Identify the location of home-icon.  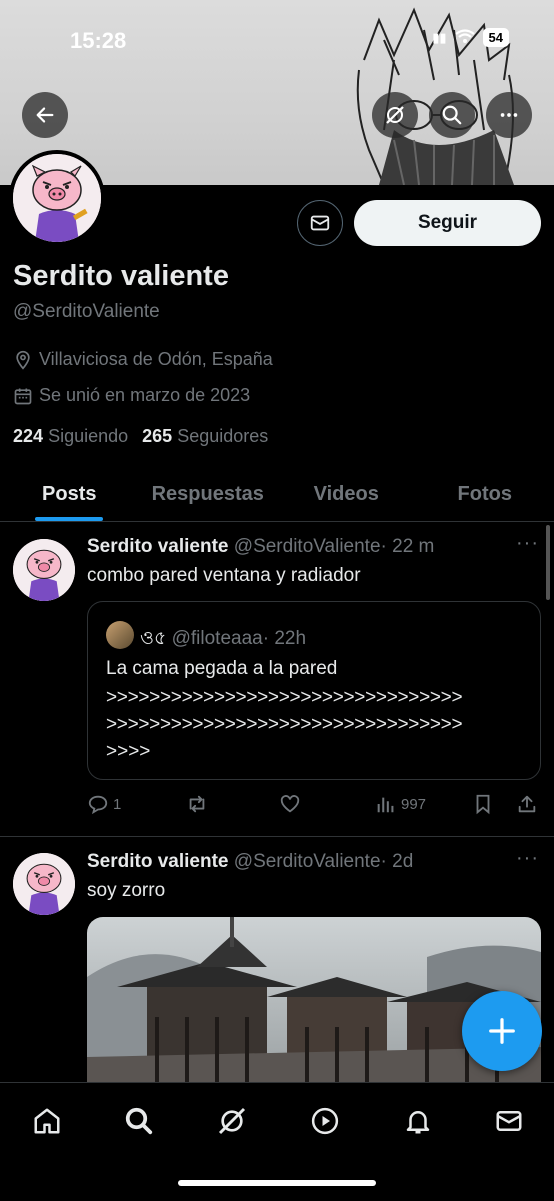
(47, 1121).